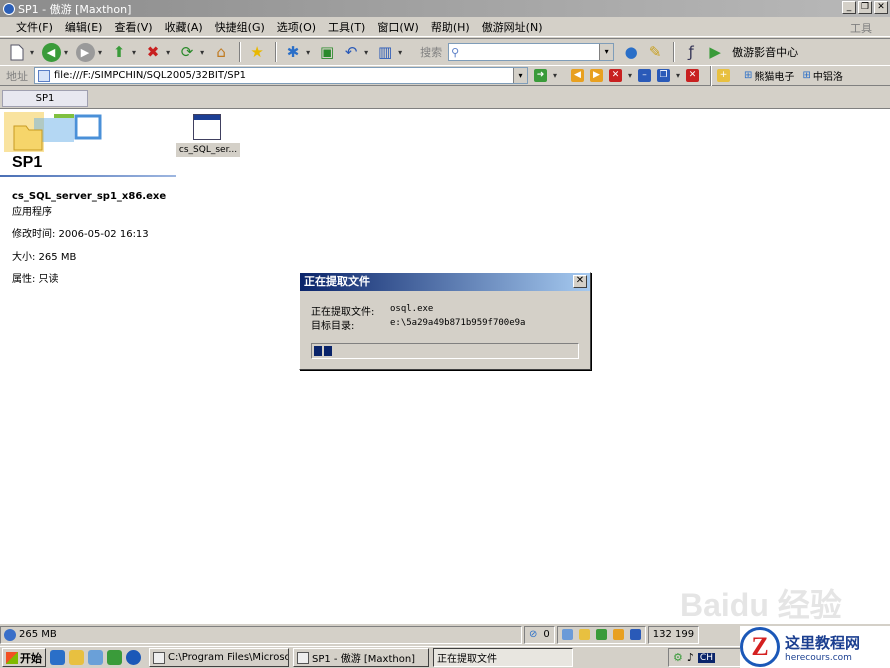  Describe the element at coordinates (296, 27) in the screenshot. I see `menu-options: 选项(O)` at that location.